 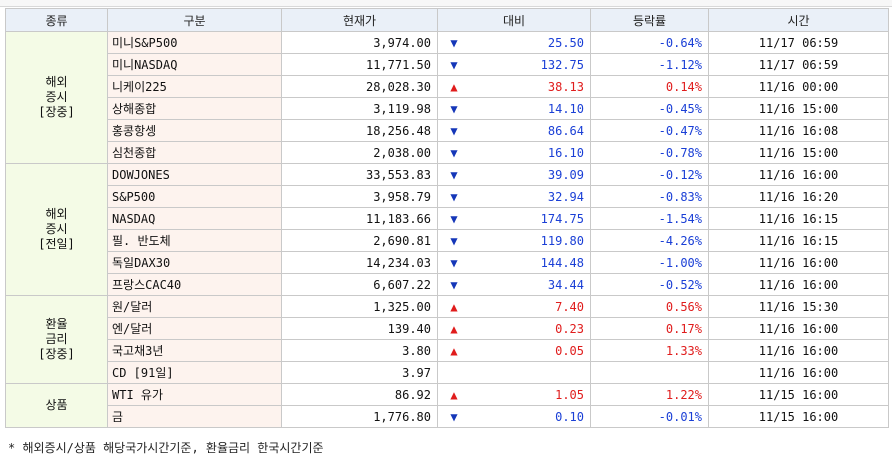 I want to click on change-value: 34.44, so click(x=565, y=284).